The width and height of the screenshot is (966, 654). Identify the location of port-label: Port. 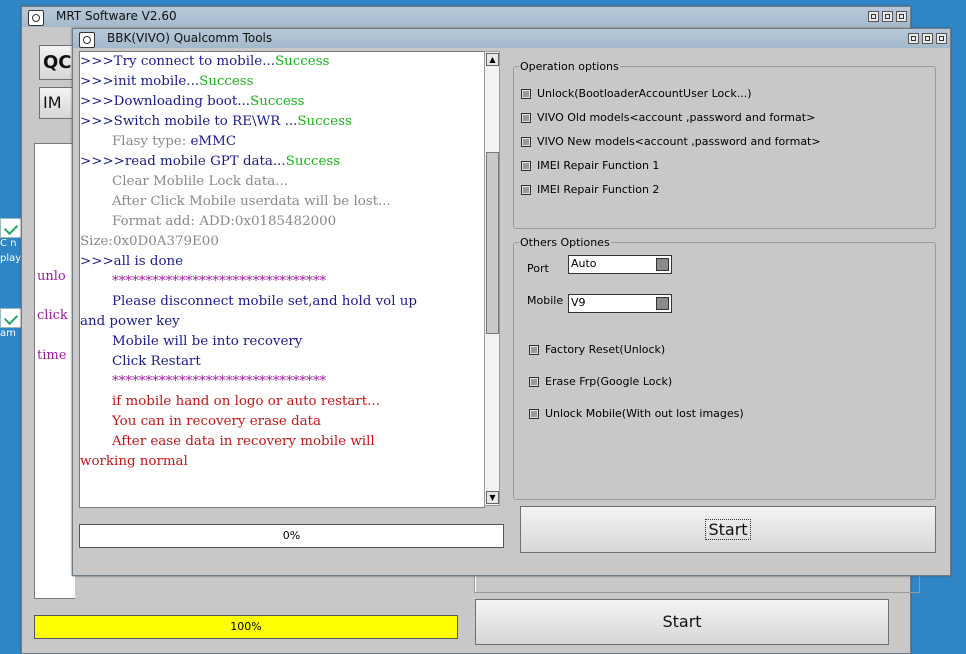
(538, 268).